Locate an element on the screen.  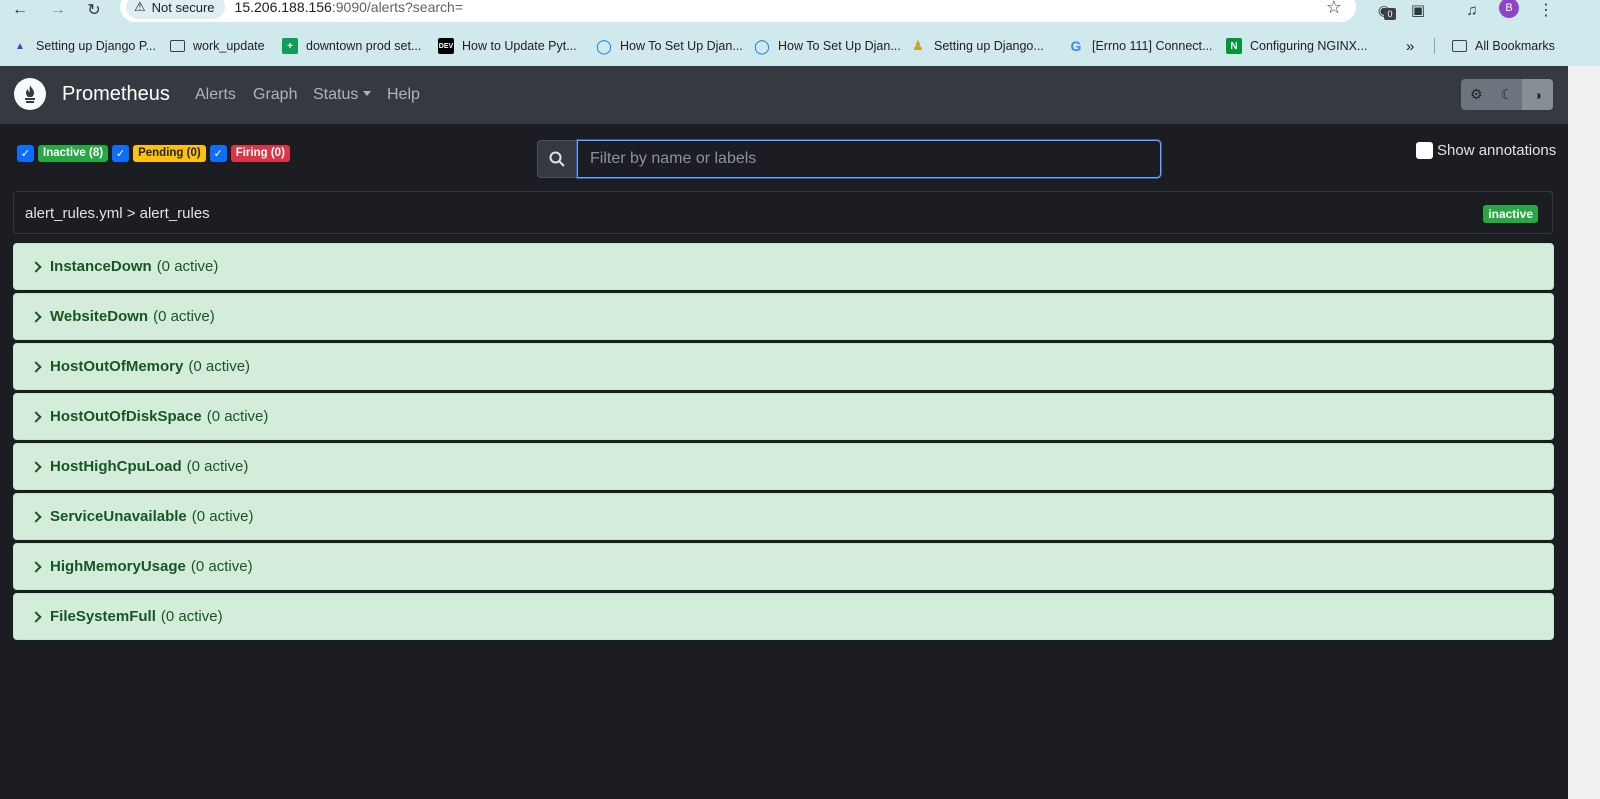
pending-badge: Pending (0) is located at coordinates (169, 153).